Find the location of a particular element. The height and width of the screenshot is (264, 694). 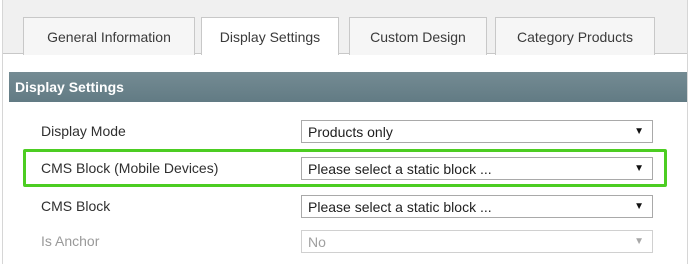

tab-custom-design: Custom Design is located at coordinates (418, 36).